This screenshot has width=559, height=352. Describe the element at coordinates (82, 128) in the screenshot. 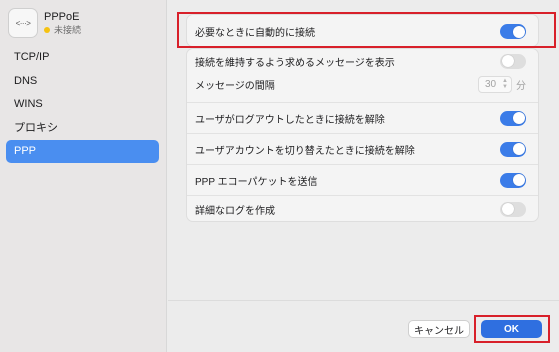

I see `sidebar-item-proxy: プロキシ` at that location.